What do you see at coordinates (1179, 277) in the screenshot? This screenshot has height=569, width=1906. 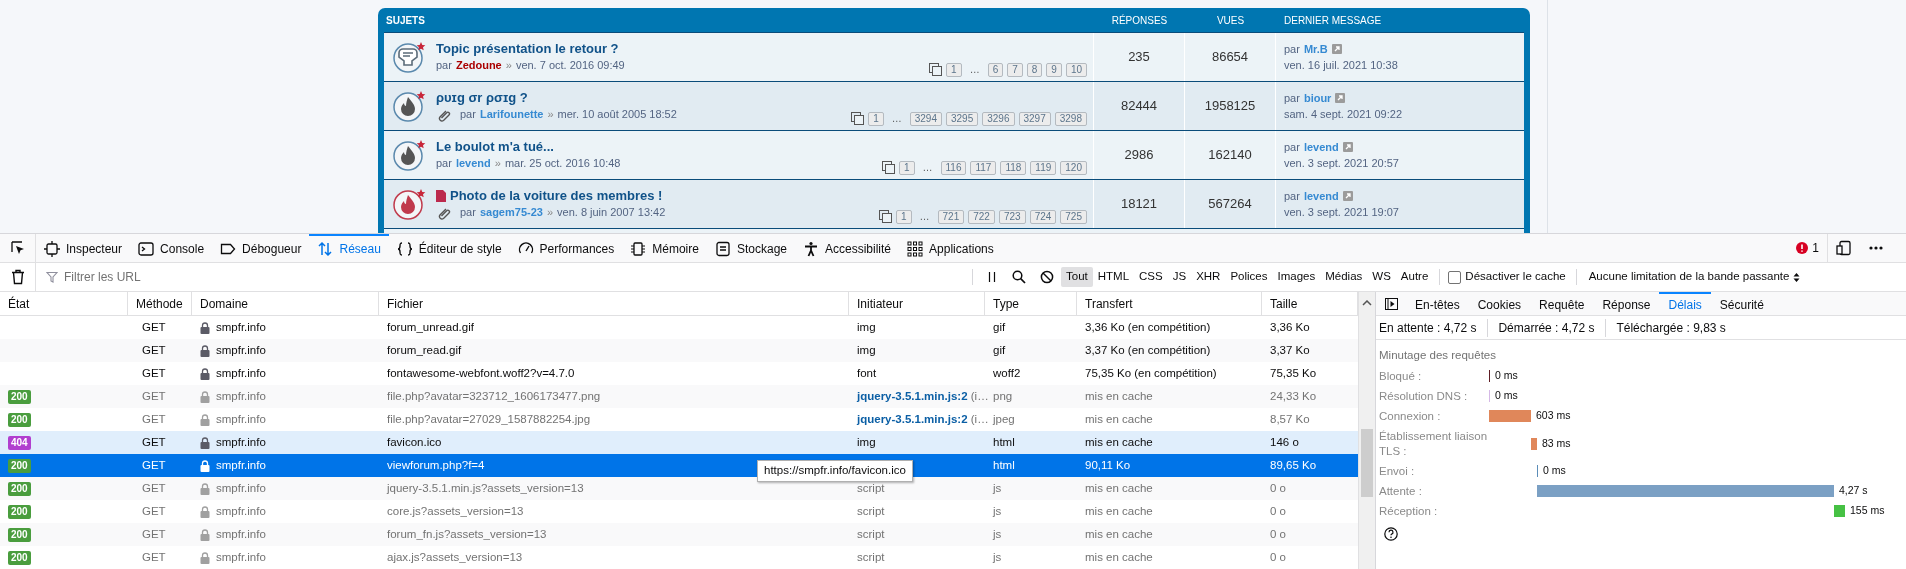 I see `filter-button: JS` at bounding box center [1179, 277].